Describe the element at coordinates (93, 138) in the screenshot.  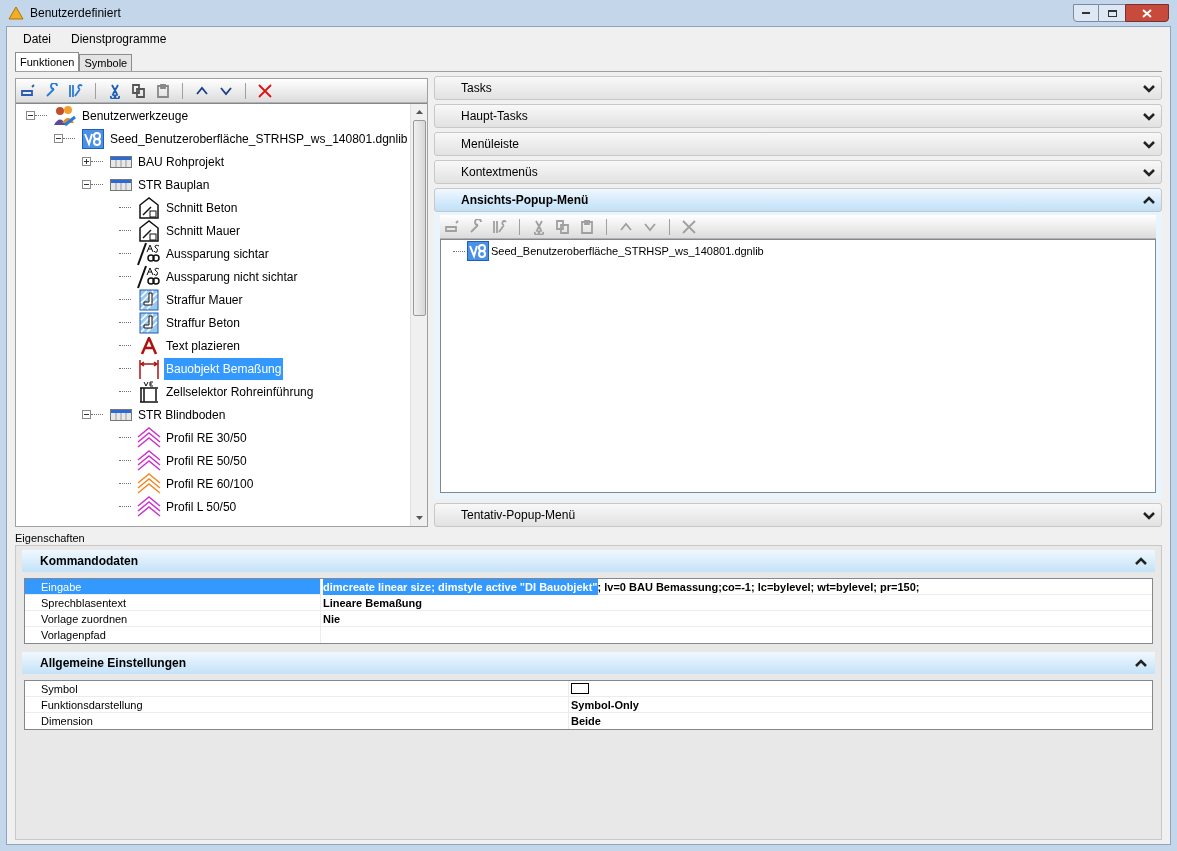
I see `library-v8-icon` at that location.